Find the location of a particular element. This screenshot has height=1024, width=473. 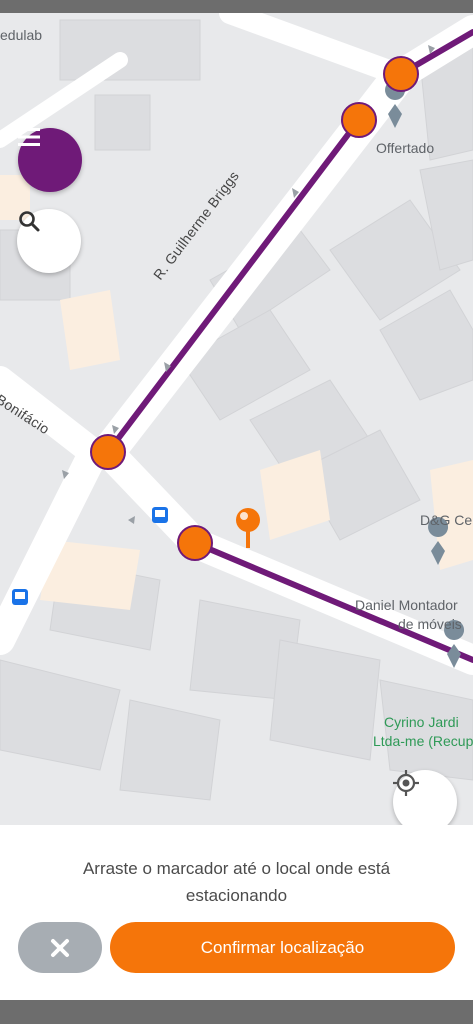

map-label-offertado: Offertado is located at coordinates (405, 148).